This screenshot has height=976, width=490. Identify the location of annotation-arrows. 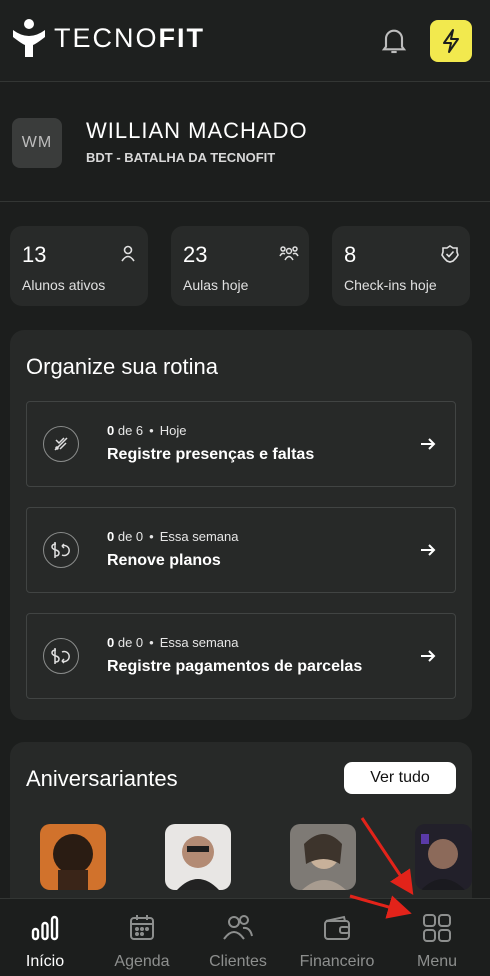
(381, 868).